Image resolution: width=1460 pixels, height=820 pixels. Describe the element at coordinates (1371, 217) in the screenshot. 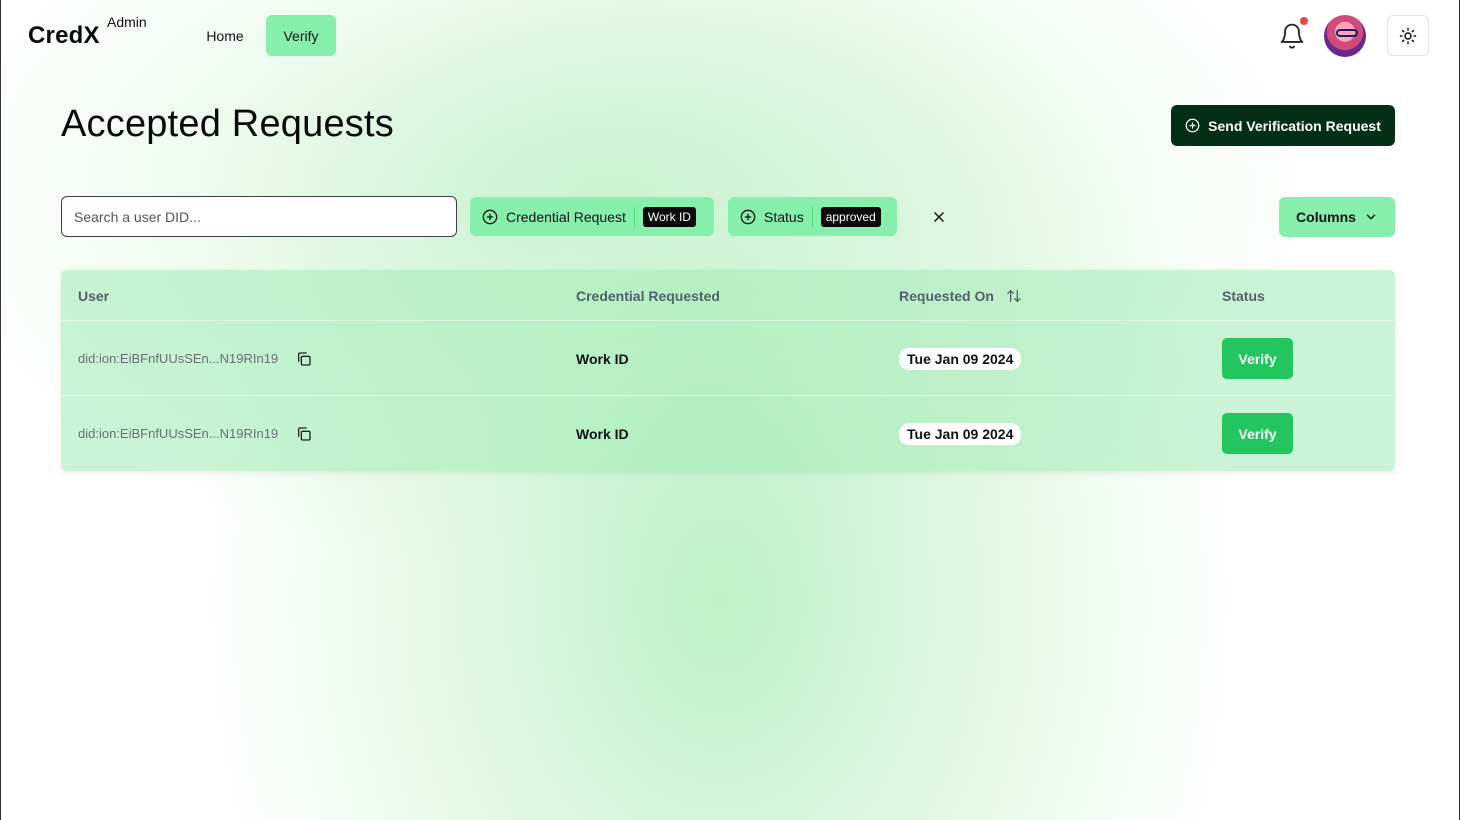

I see `chevron-down-icon` at that location.